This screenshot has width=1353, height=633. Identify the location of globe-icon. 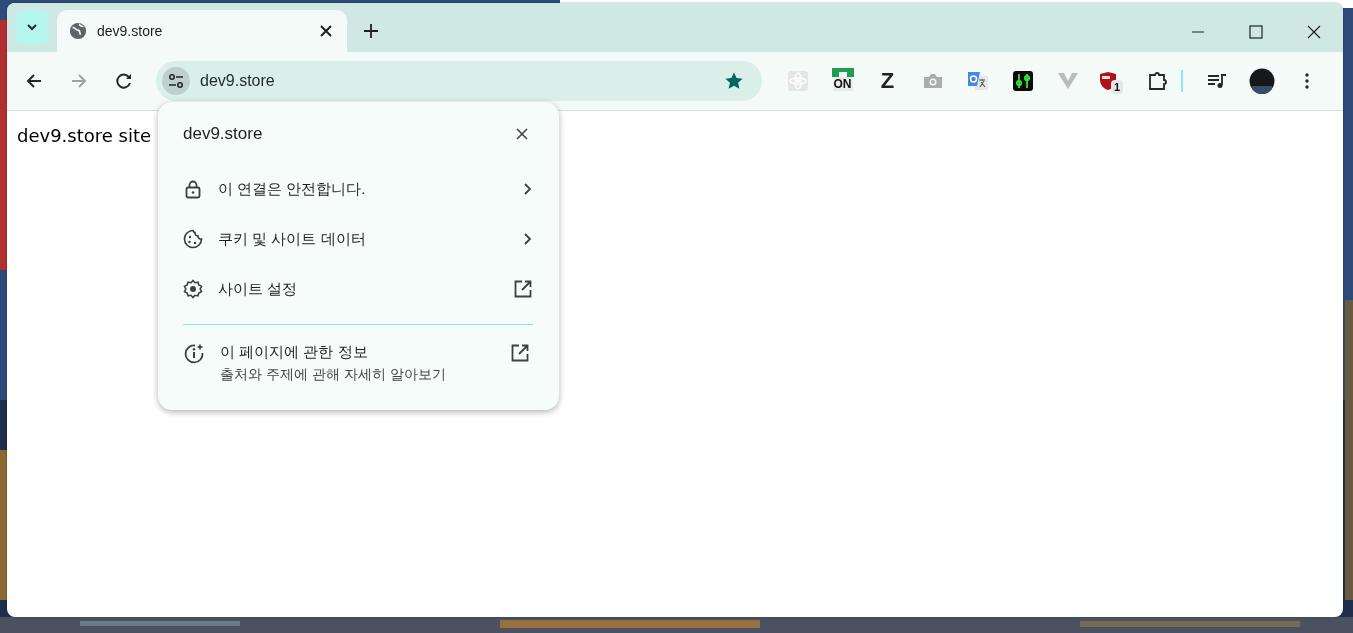
(78, 31).